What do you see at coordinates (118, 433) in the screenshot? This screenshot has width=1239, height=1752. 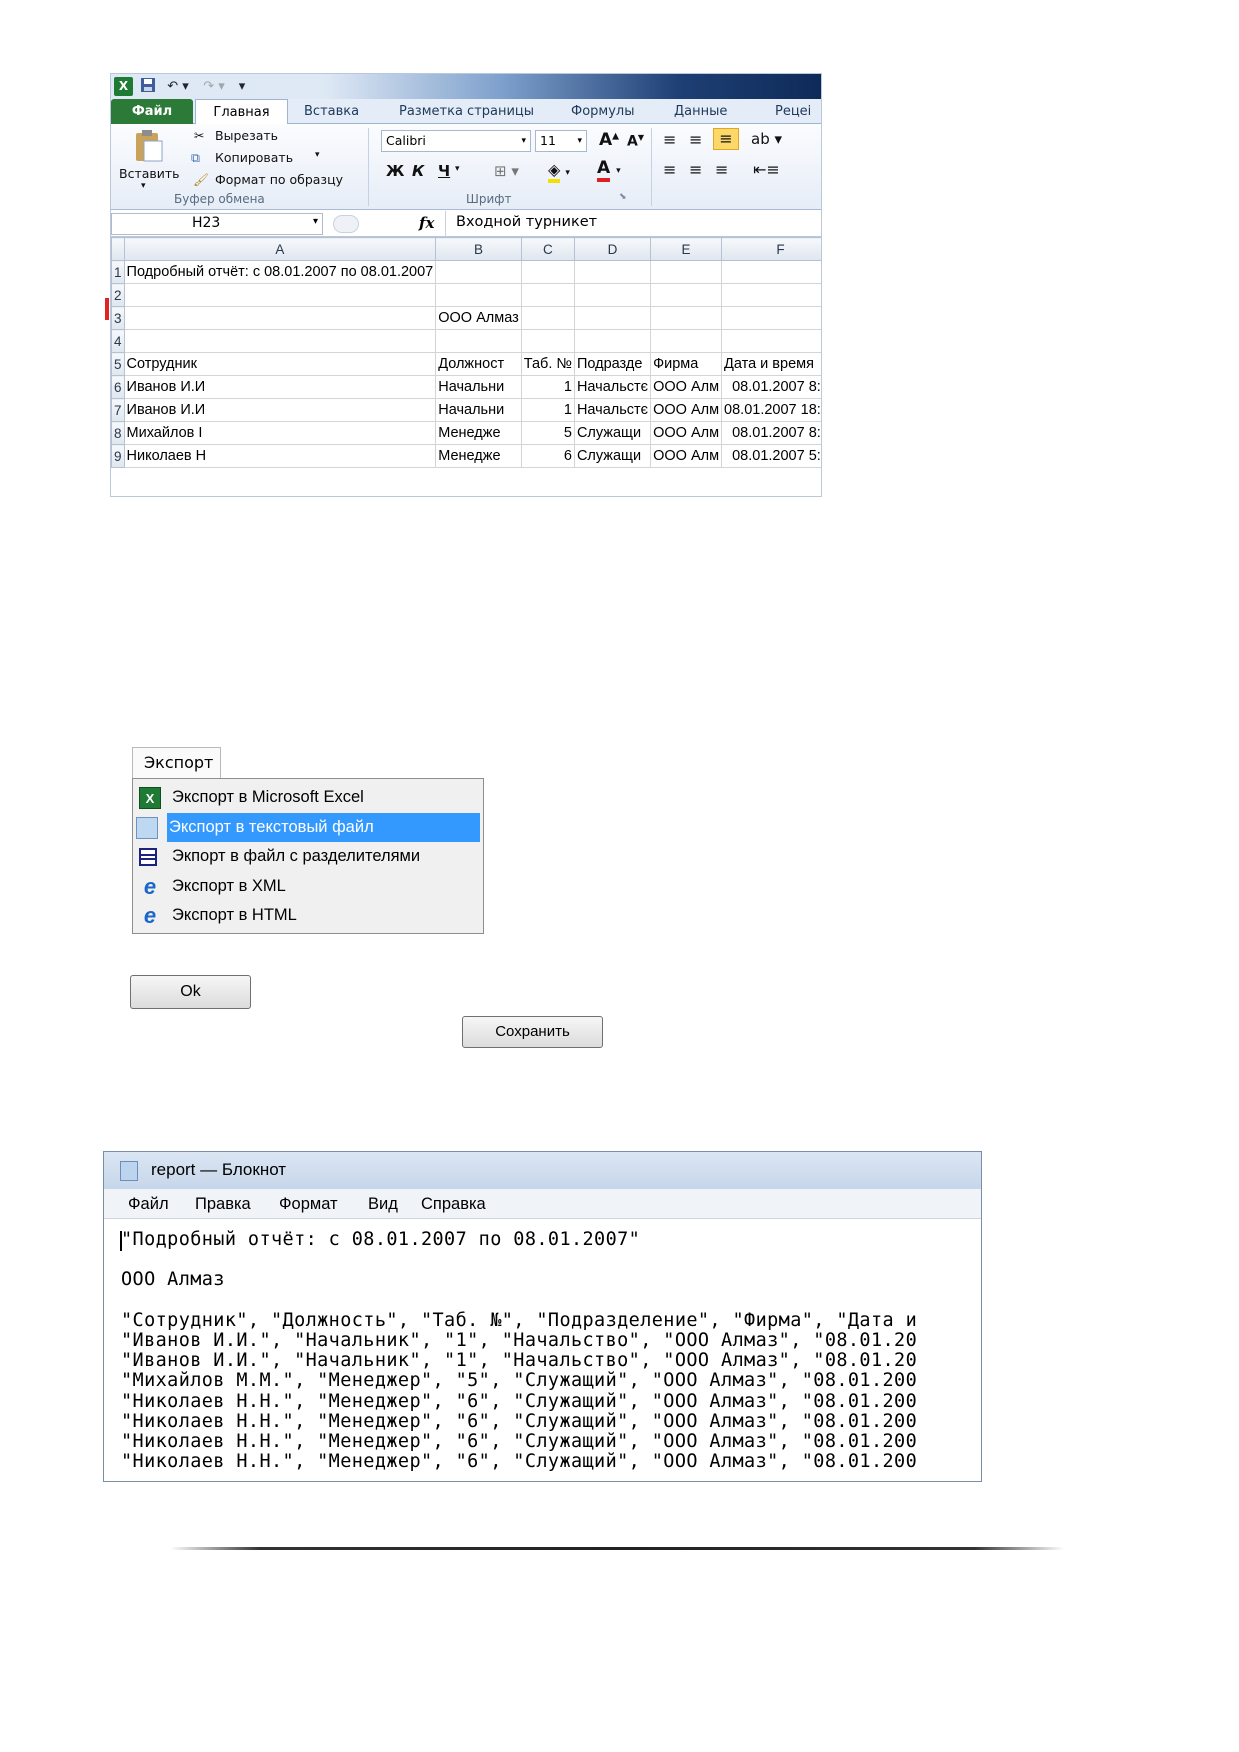 I see `row-header: 8` at bounding box center [118, 433].